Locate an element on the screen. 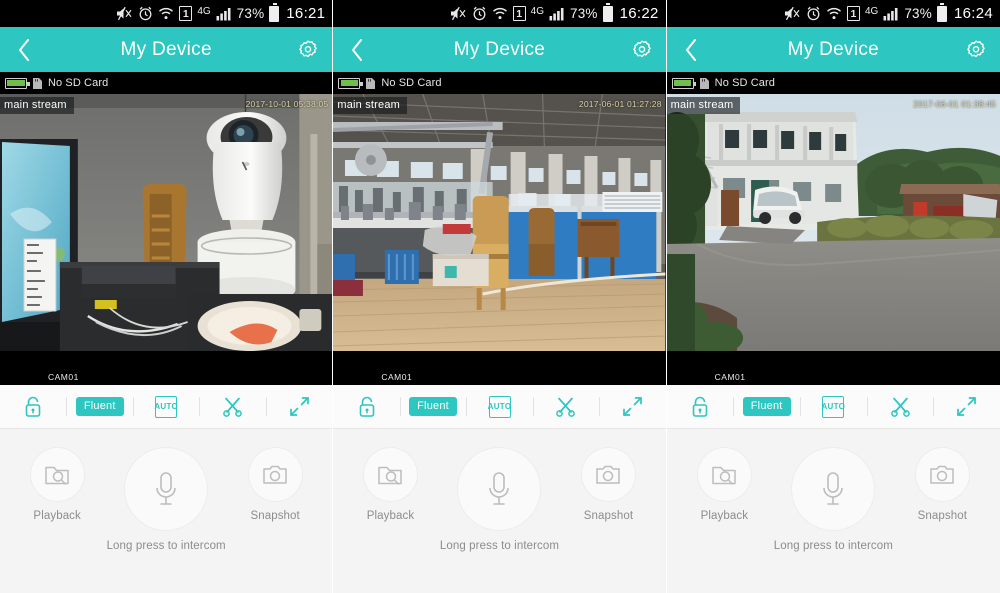  video-toolbar: Fluent AUTO is located at coordinates (833, 407).